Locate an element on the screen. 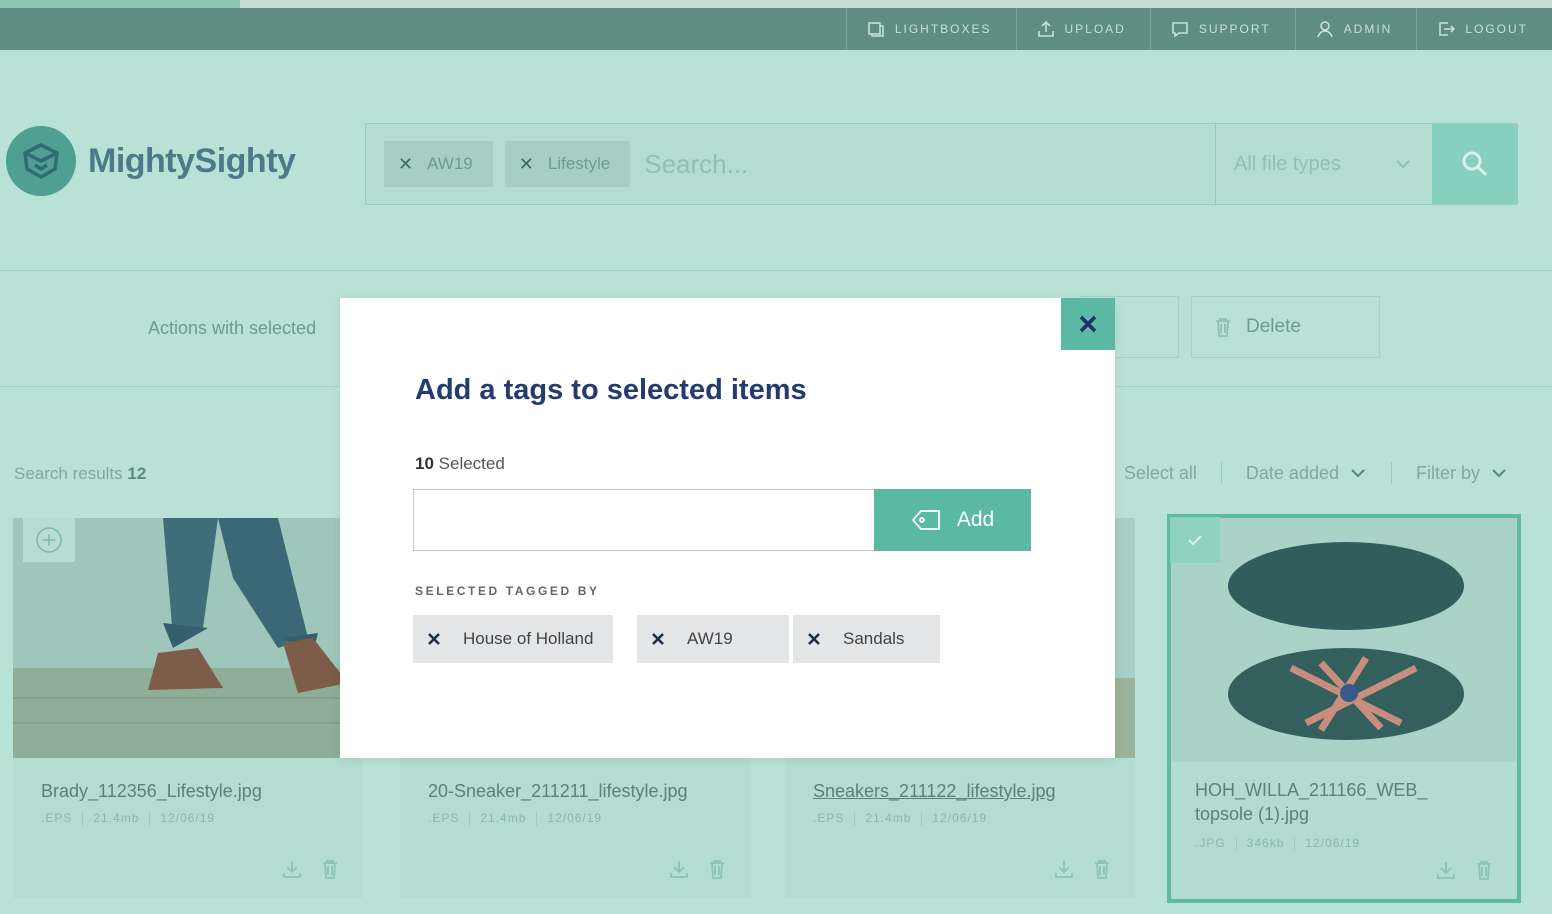 The width and height of the screenshot is (1552, 914). card-filename: HOH_WILLA_211166_WEB_ topsole (1).jpg is located at coordinates (1311, 802).